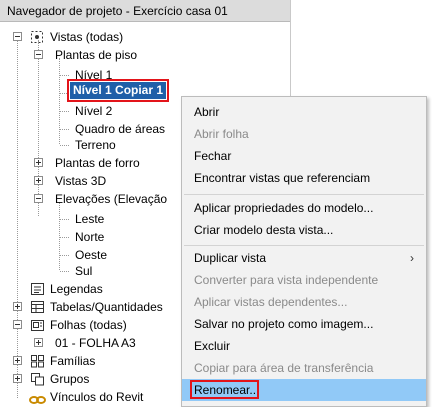 The width and height of the screenshot is (432, 407). I want to click on tree-label: Nível 2, so click(94, 111).